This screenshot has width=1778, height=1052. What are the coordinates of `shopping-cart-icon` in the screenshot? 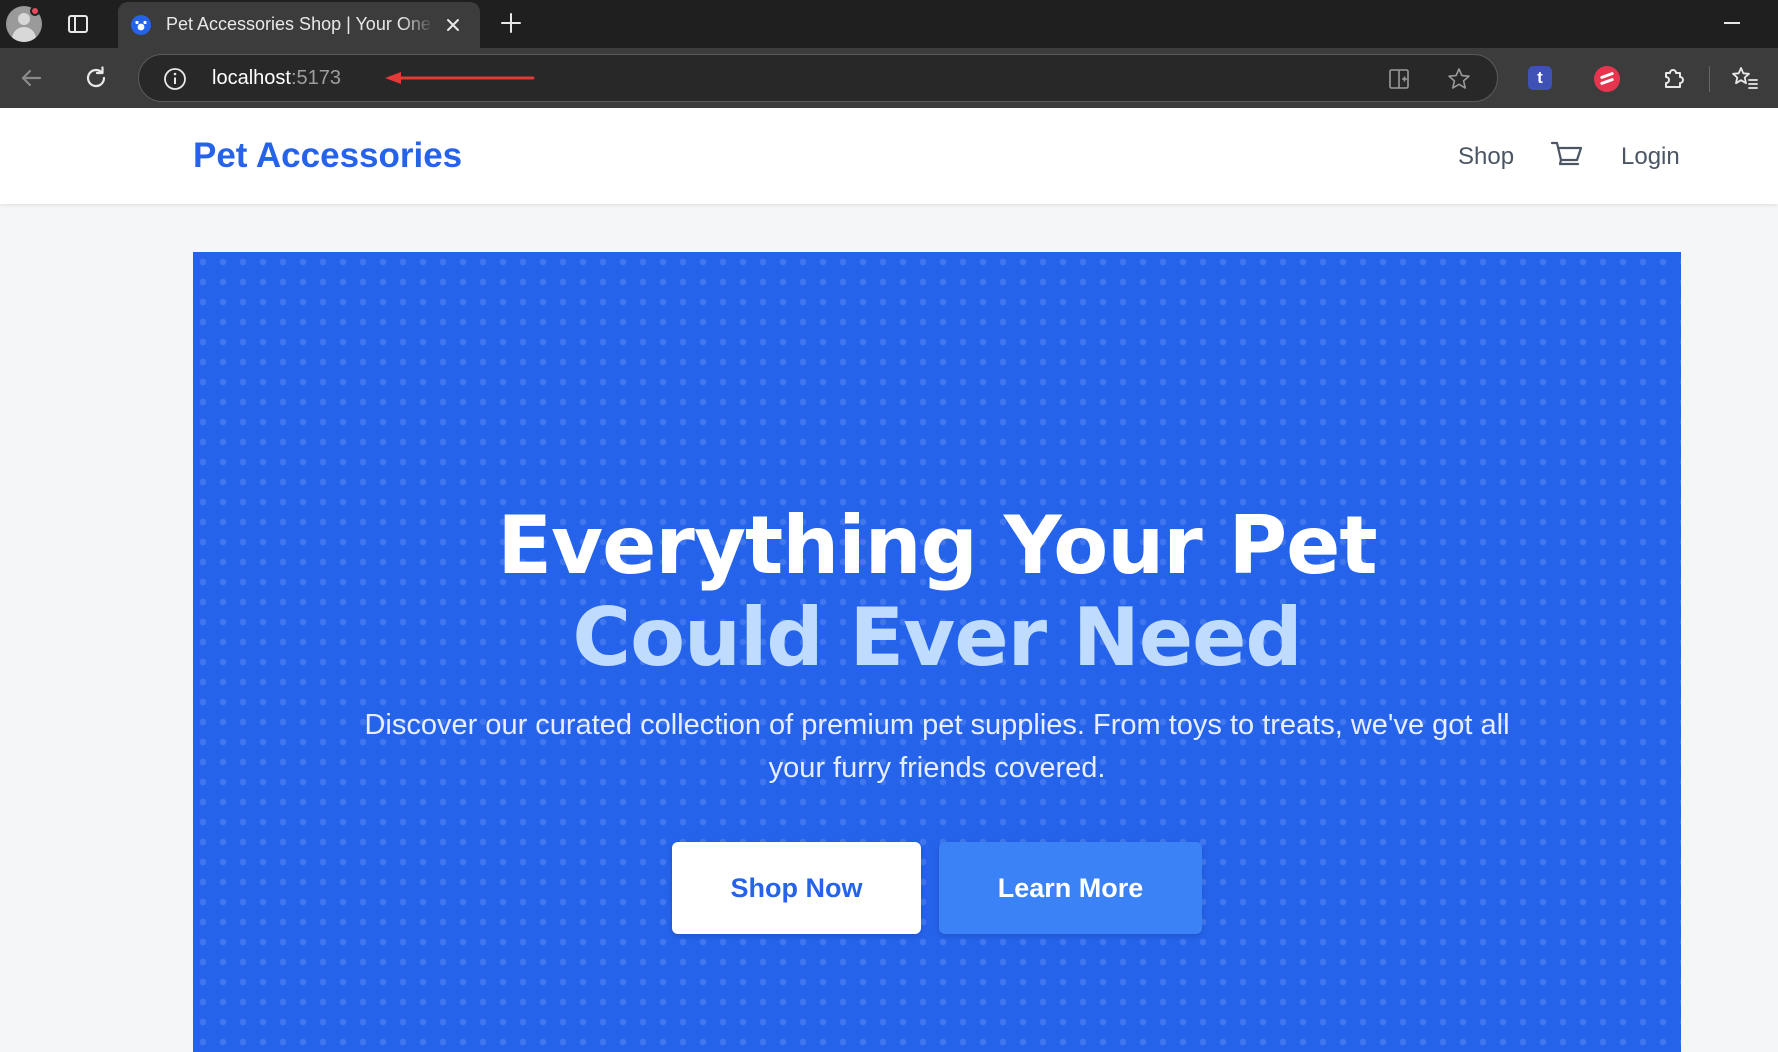 It's located at (1567, 155).